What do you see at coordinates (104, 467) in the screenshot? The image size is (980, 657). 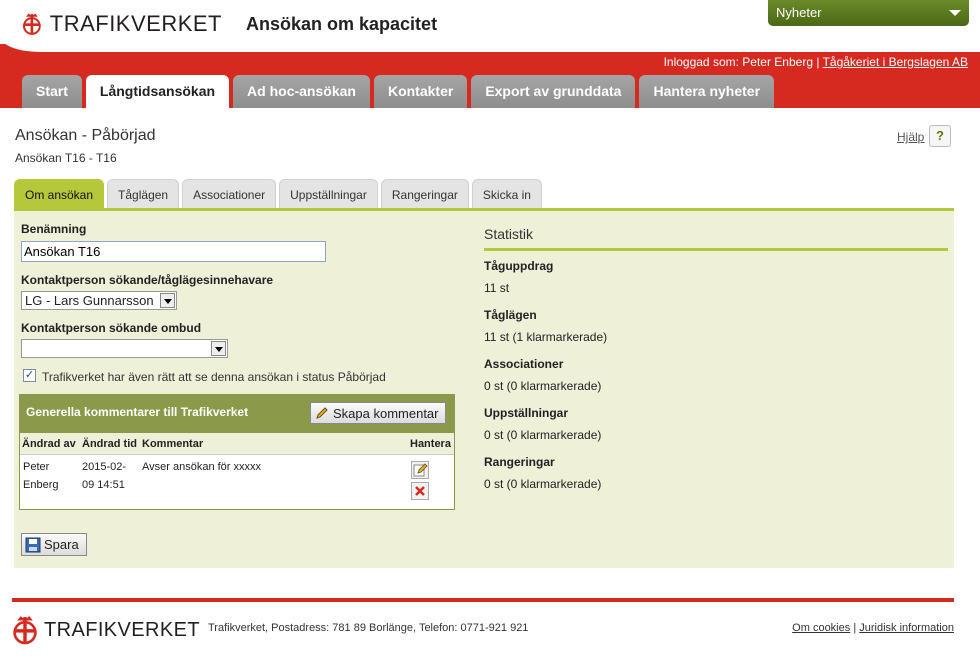 I see `row-changed-time-1: 2015-02-` at bounding box center [104, 467].